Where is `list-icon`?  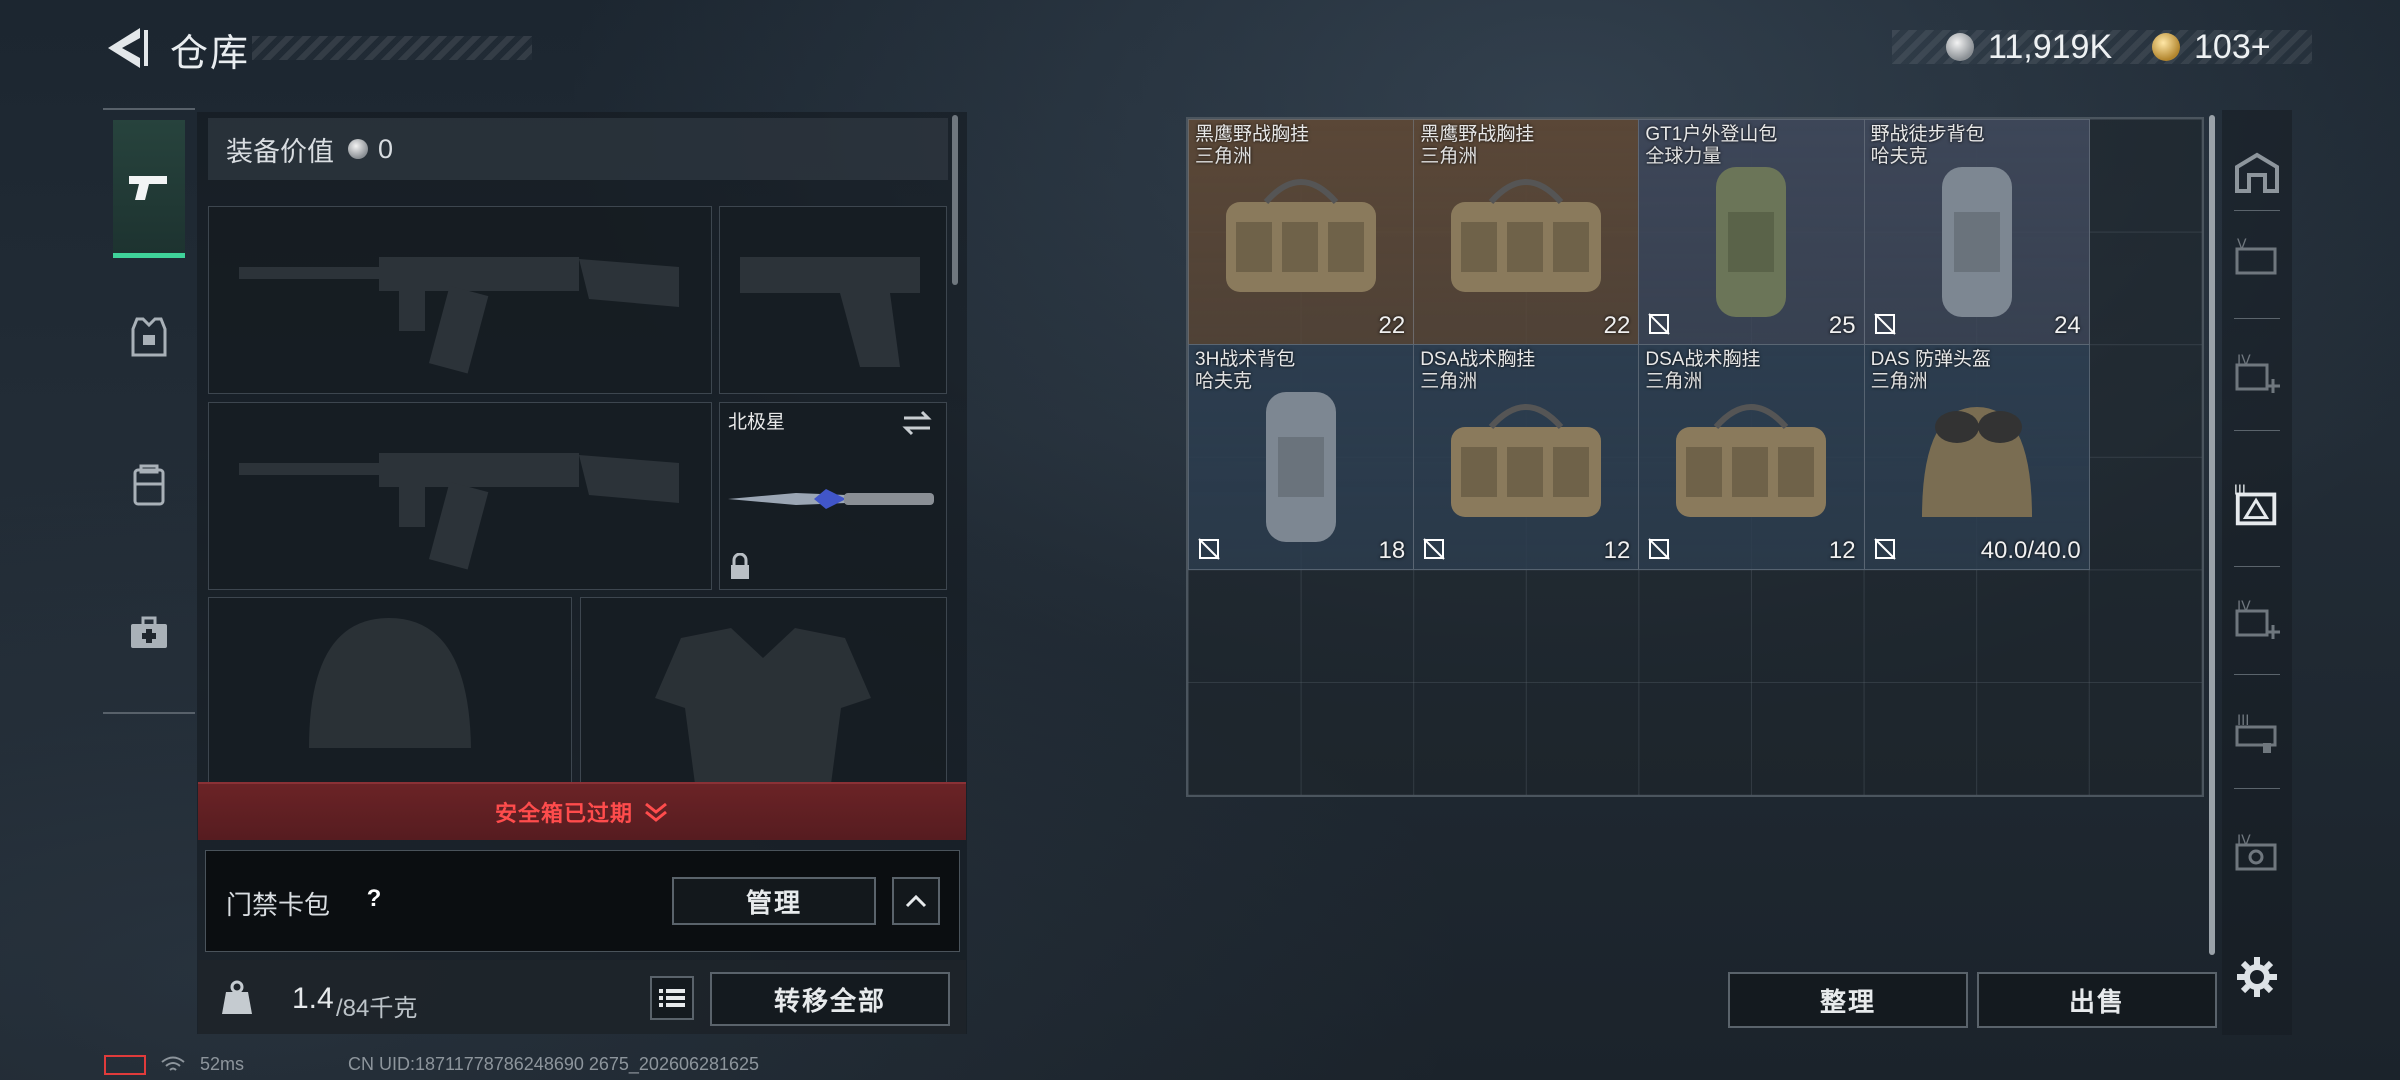
list-icon is located at coordinates (672, 998).